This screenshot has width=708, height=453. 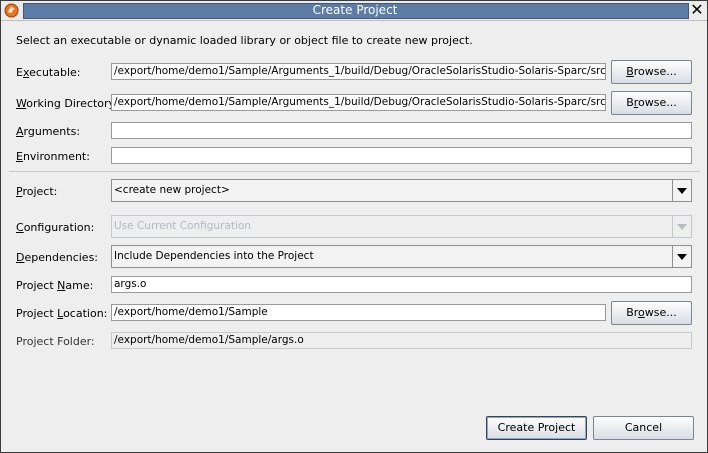 I want to click on dependencies-combo: Include Dependencies into the Project, so click(x=401, y=256).